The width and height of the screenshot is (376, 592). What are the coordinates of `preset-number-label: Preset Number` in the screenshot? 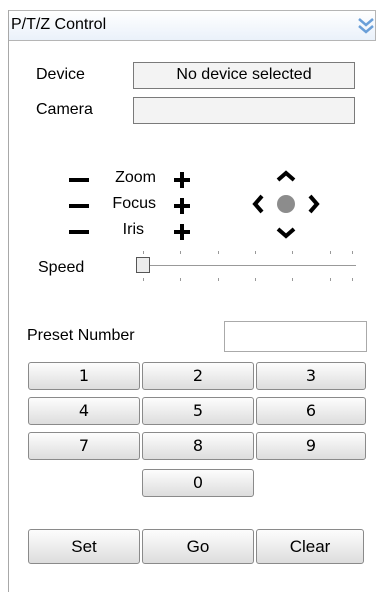 It's located at (81, 335).